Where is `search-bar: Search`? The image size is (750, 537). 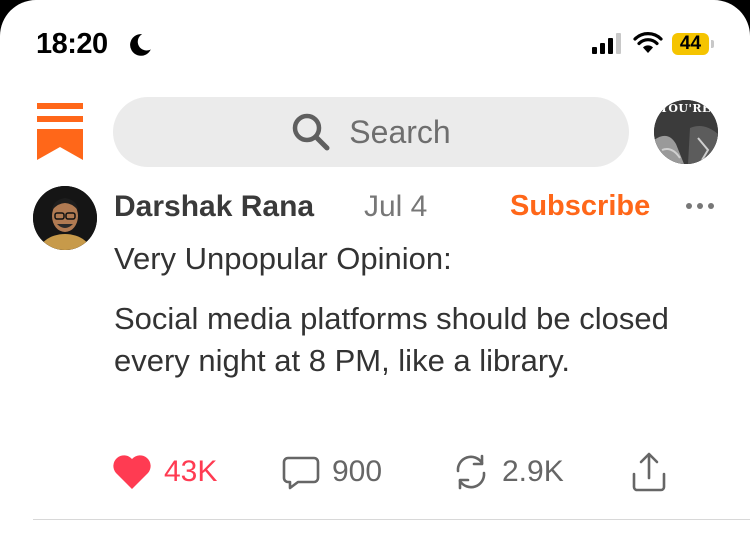 search-bar: Search is located at coordinates (371, 132).